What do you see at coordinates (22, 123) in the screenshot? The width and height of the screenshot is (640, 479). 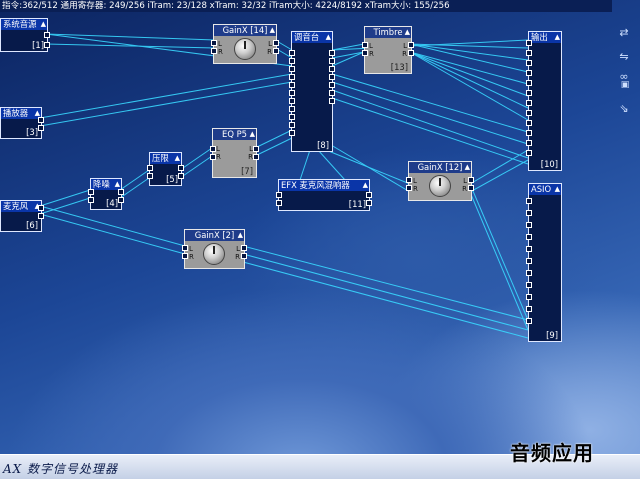 I see `module-player: 播放器 ▲ [3]` at bounding box center [22, 123].